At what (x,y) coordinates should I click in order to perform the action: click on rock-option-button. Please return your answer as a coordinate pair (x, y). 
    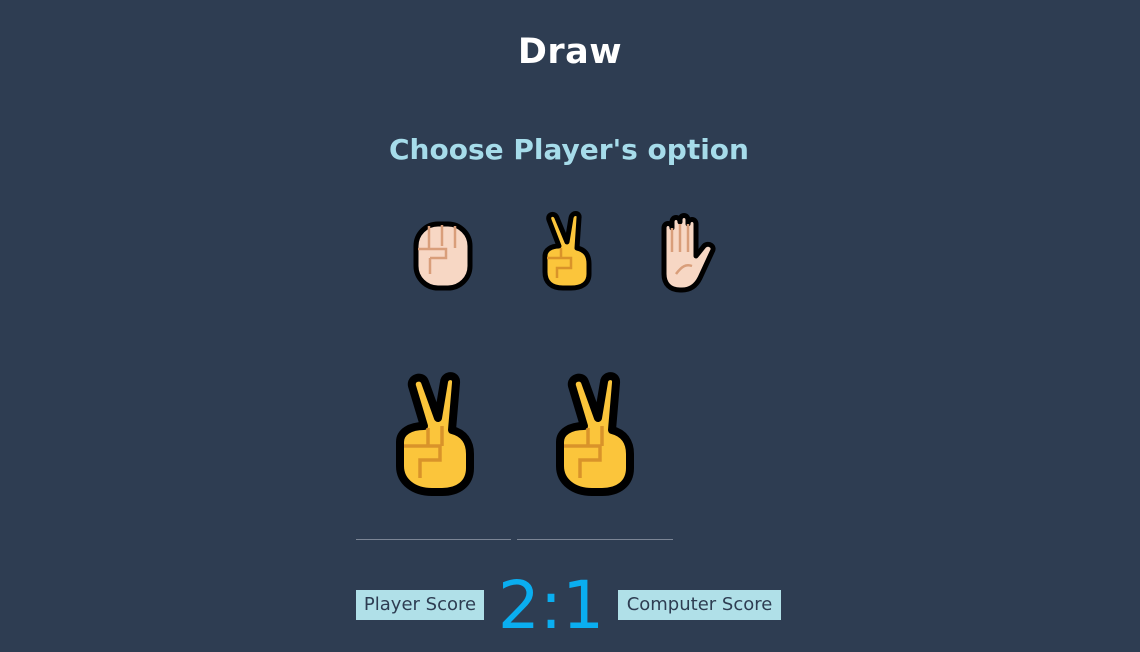
    Looking at the image, I should click on (442, 254).